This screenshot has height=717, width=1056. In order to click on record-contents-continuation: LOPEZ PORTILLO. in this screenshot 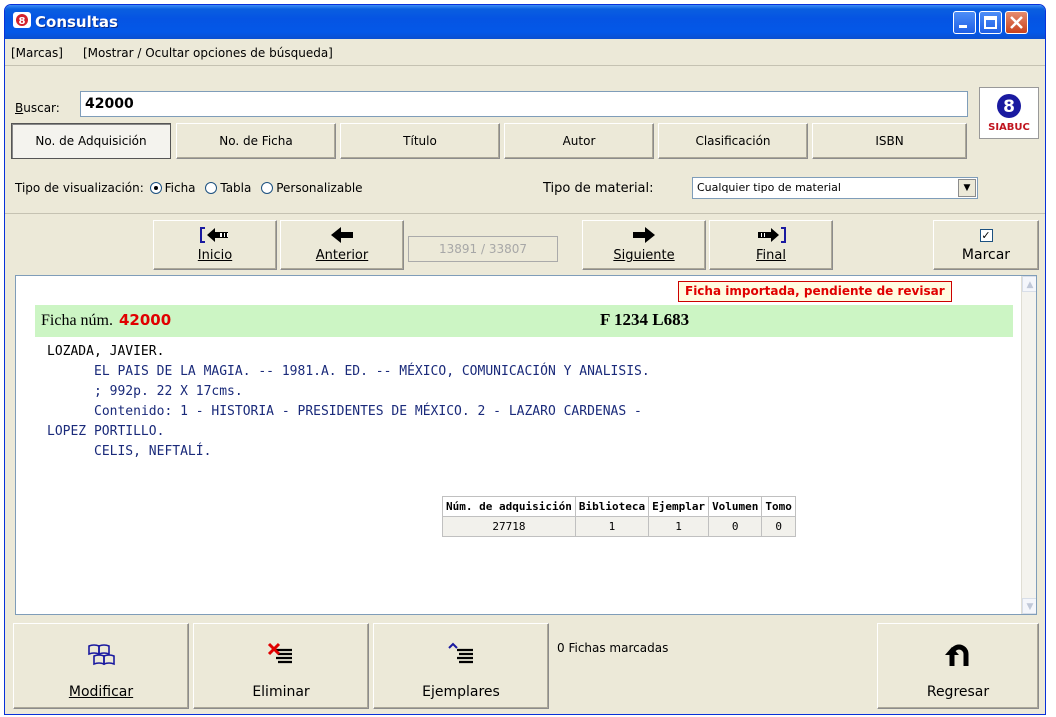, I will do `click(106, 431)`.